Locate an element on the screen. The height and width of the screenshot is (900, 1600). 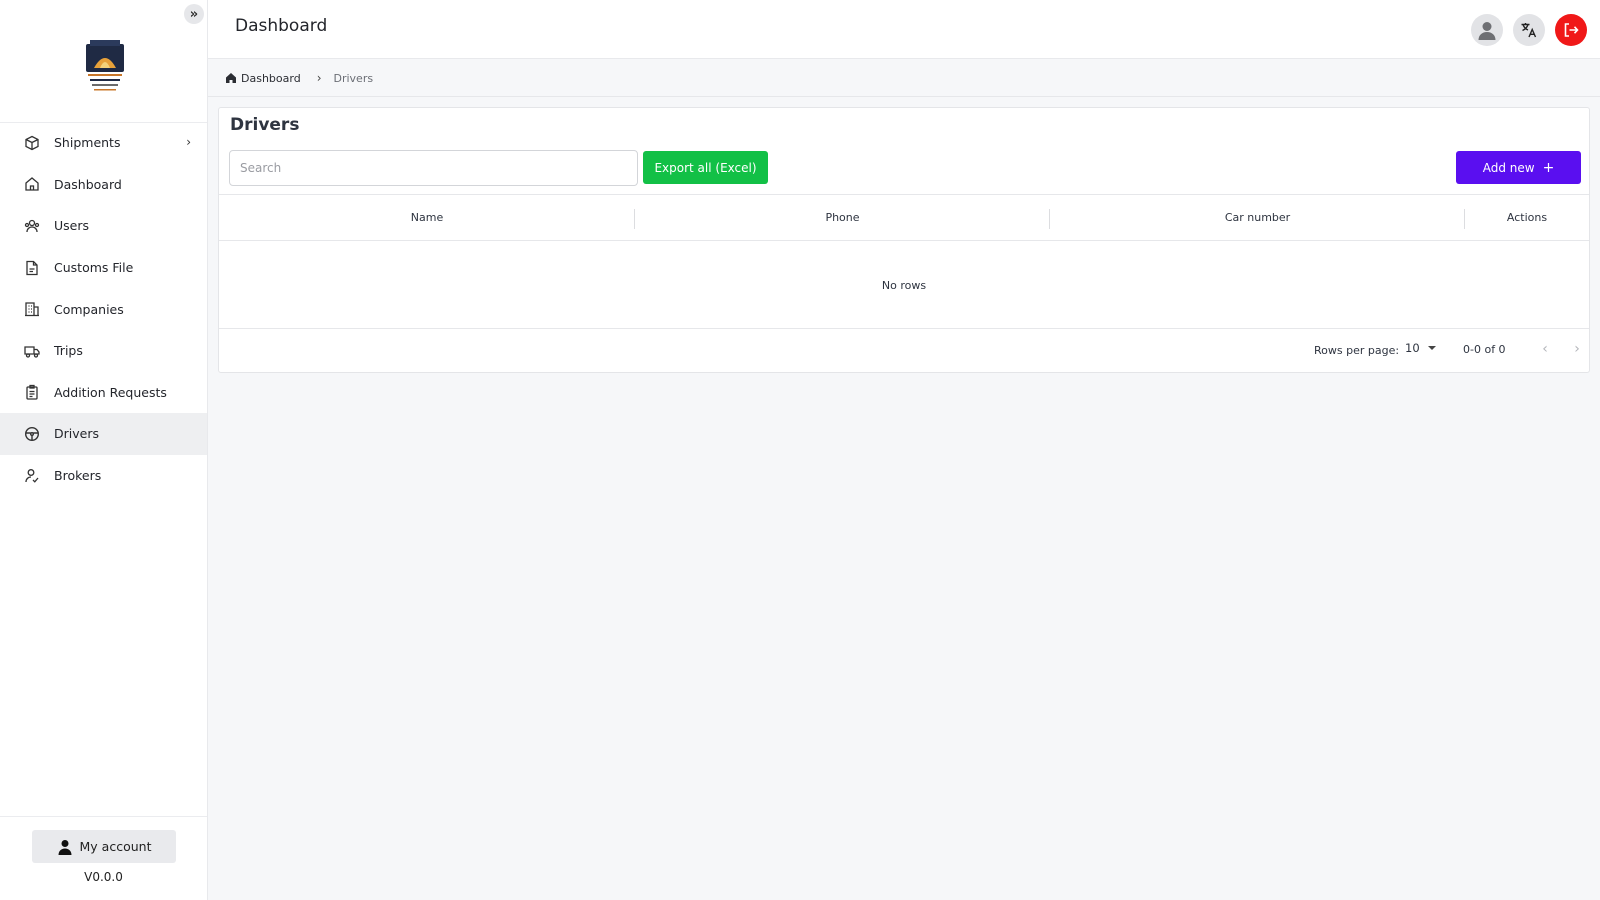
column-header-label: Name is located at coordinates (427, 217).